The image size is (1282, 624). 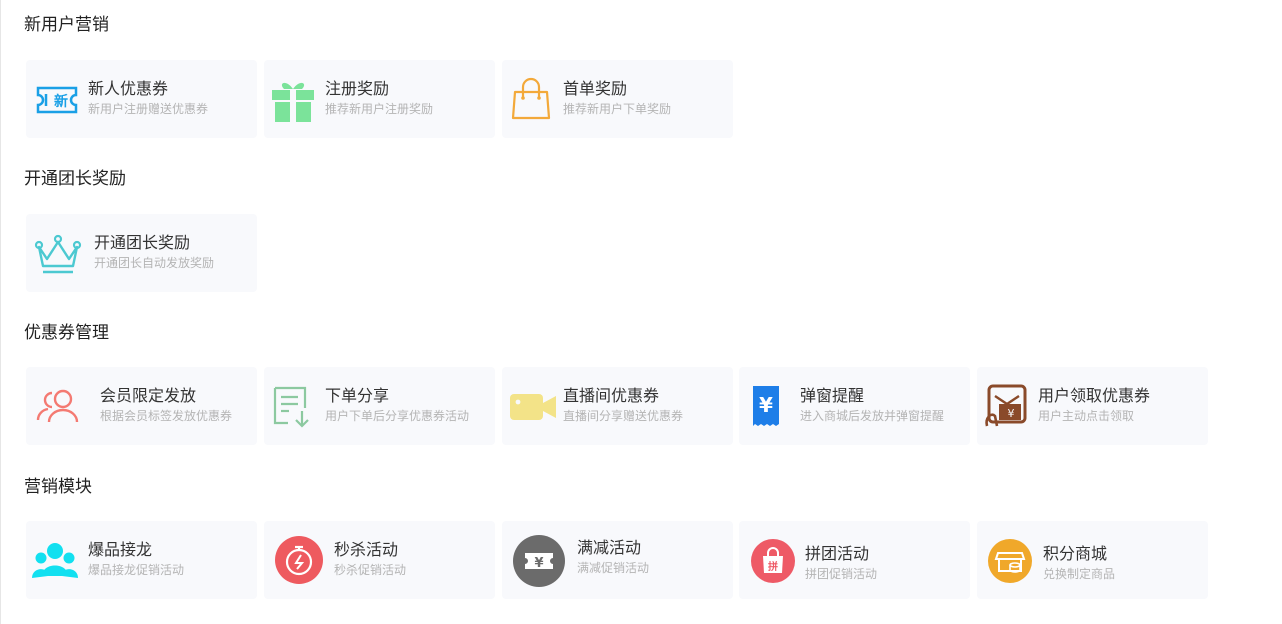 I want to click on card-title: 首单奖励, so click(x=595, y=88).